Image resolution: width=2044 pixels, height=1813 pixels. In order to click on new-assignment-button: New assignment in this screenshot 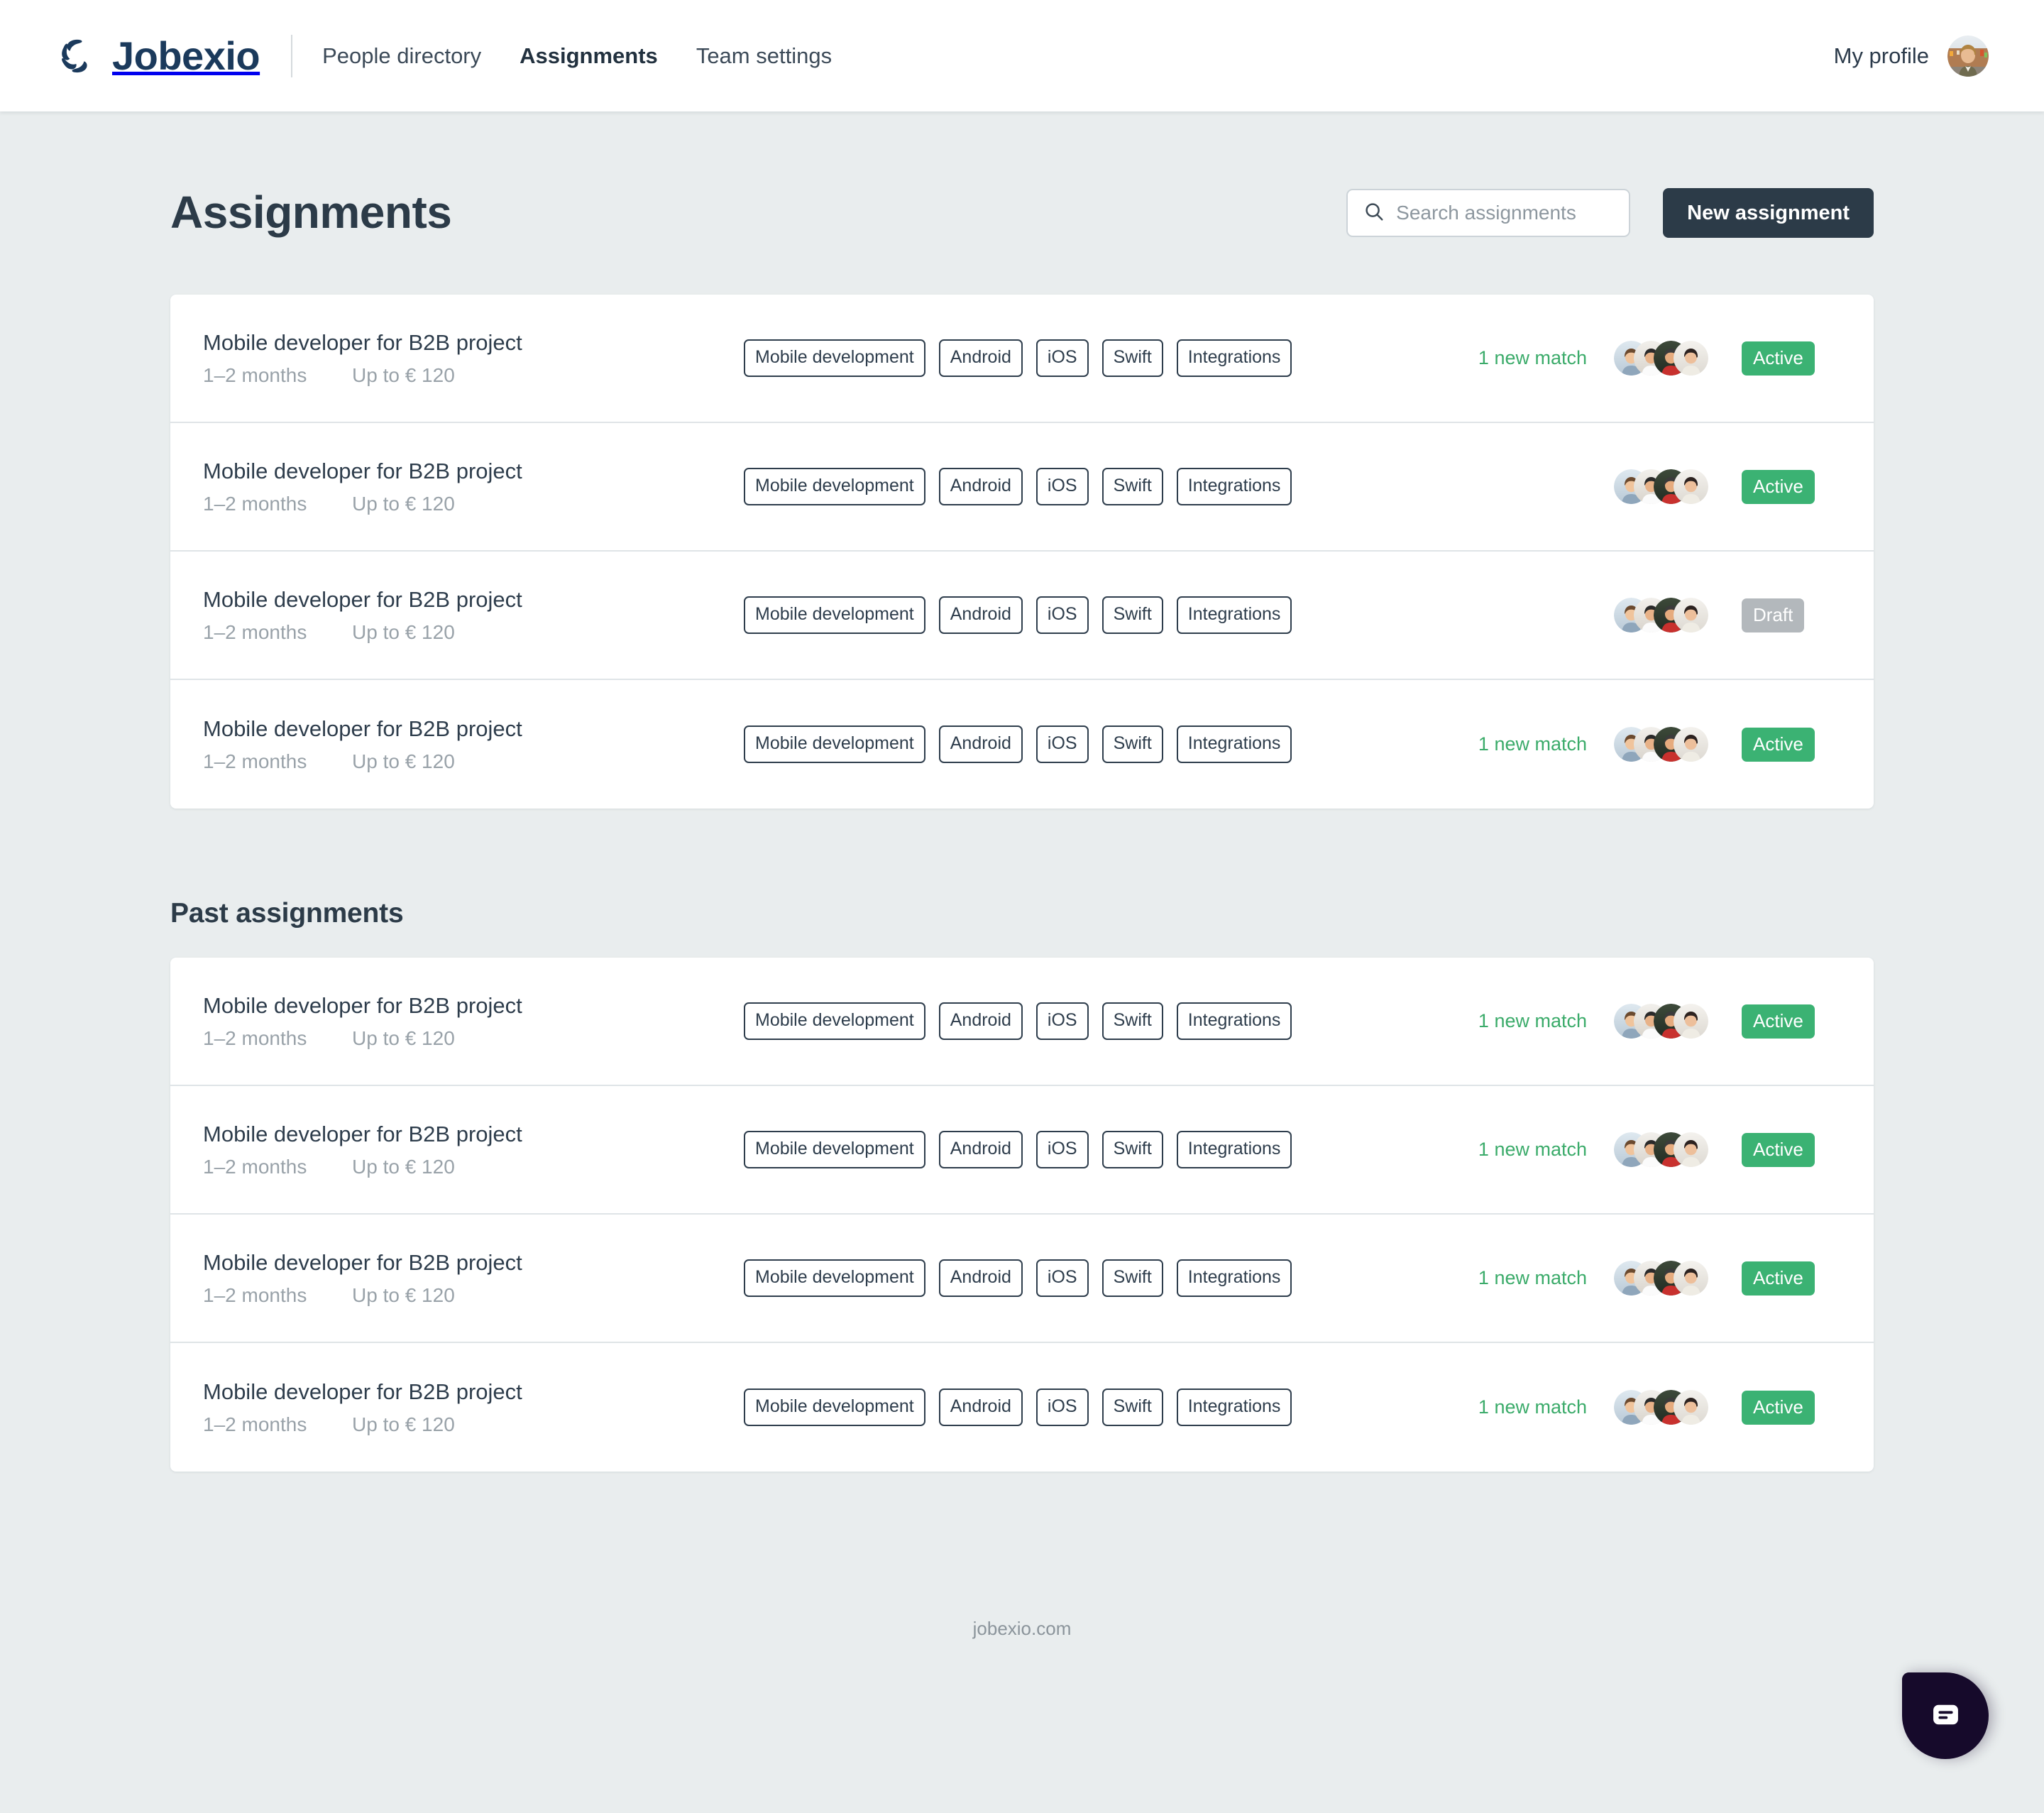, I will do `click(1768, 213)`.